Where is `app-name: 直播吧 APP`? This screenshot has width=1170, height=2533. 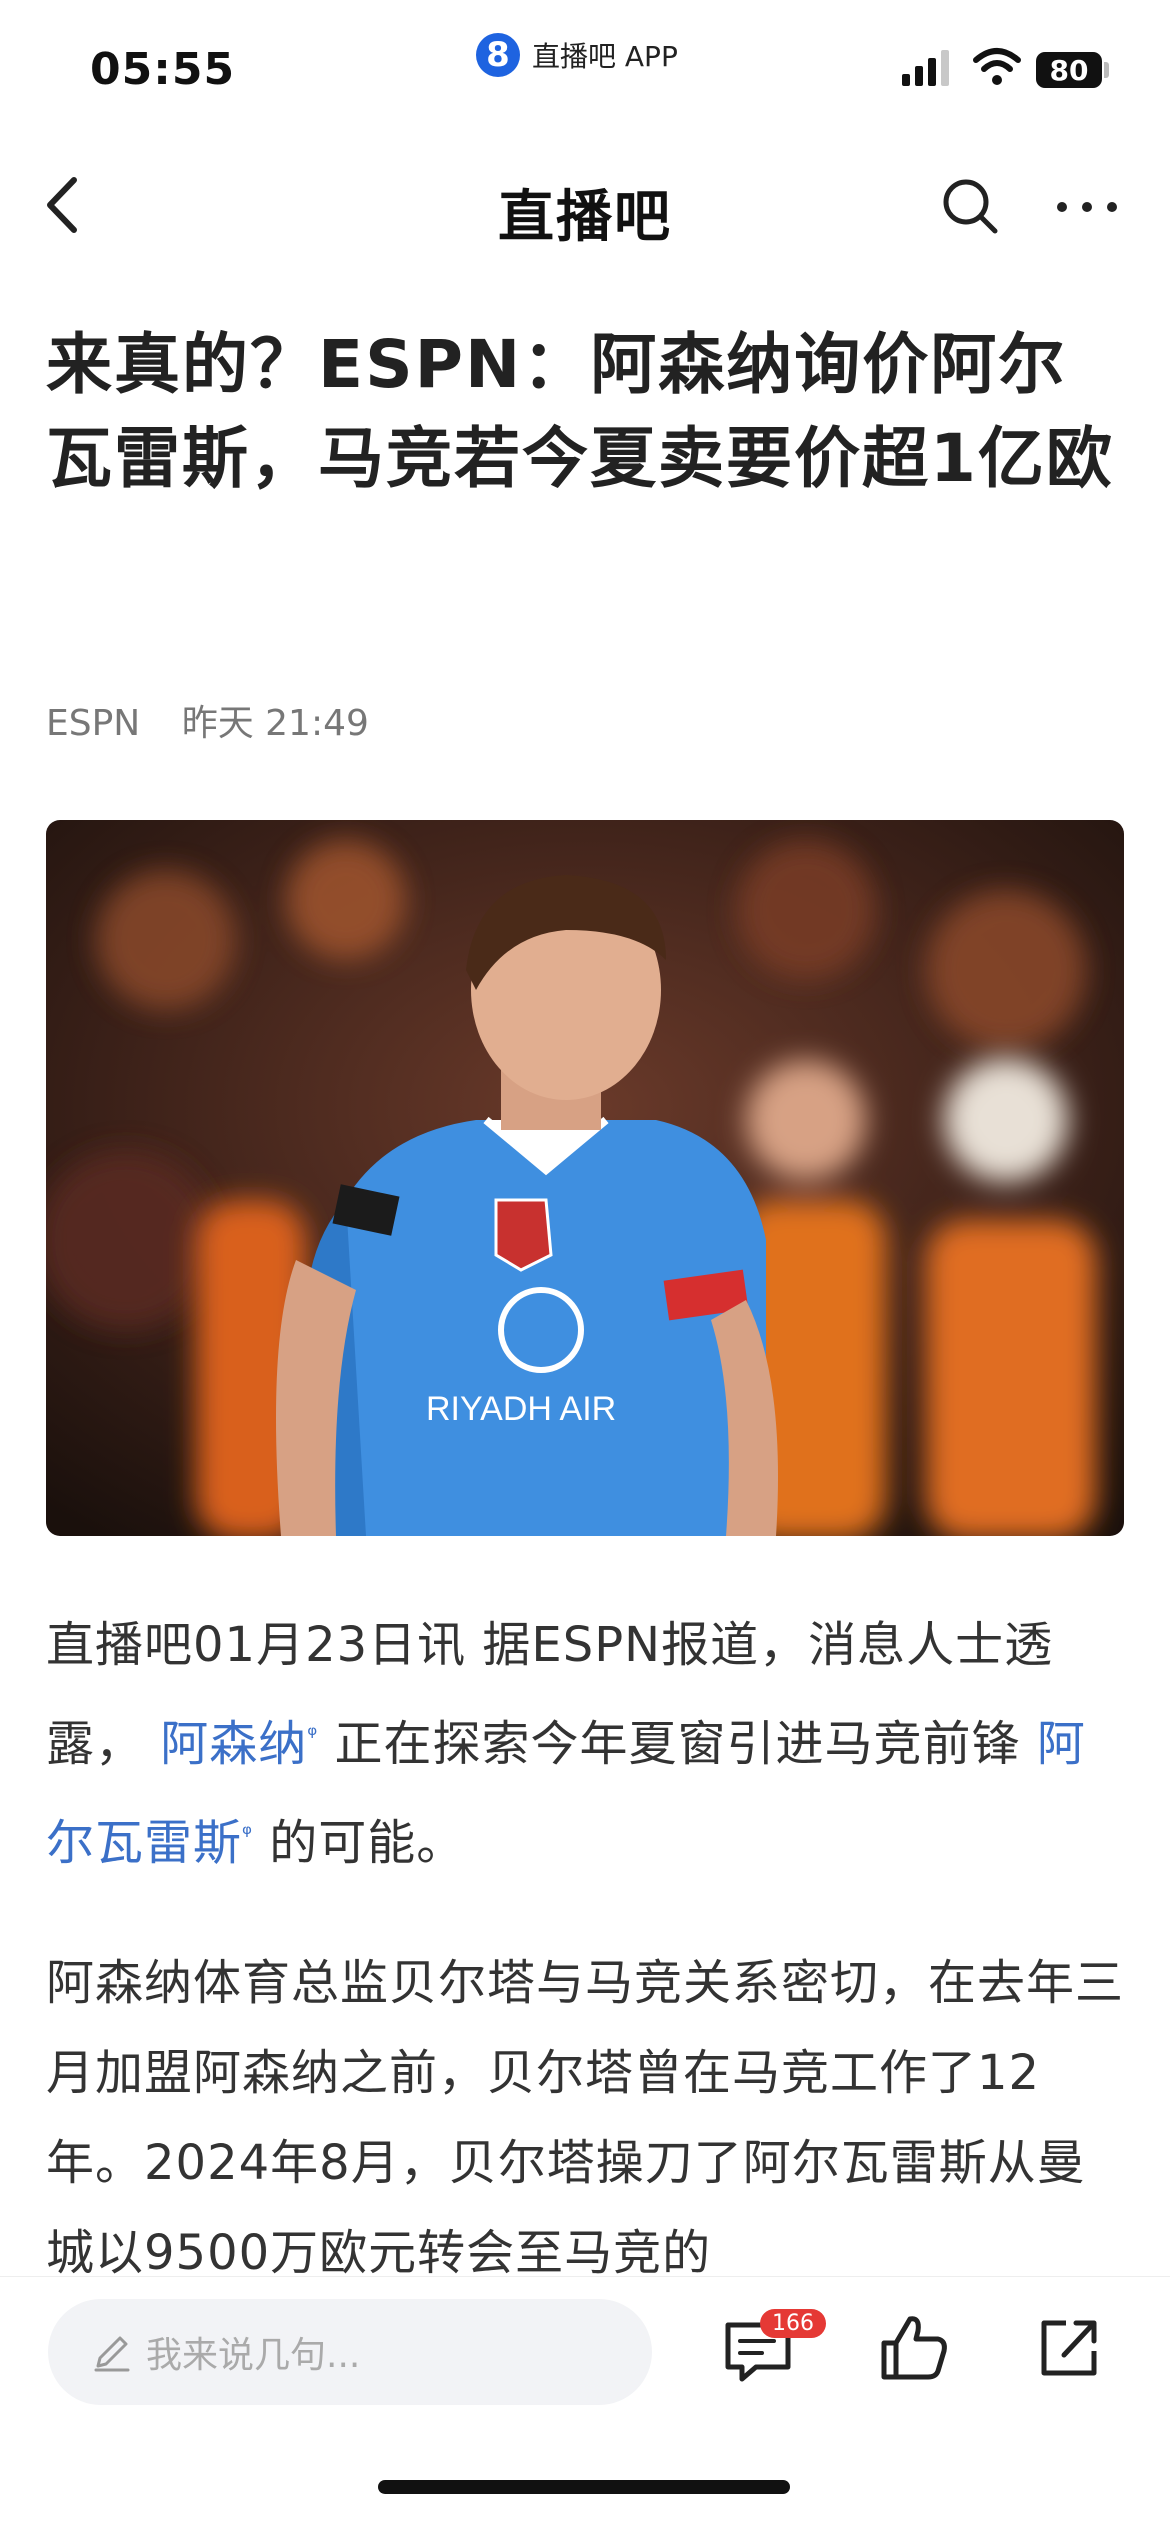
app-name: 直播吧 APP is located at coordinates (605, 56).